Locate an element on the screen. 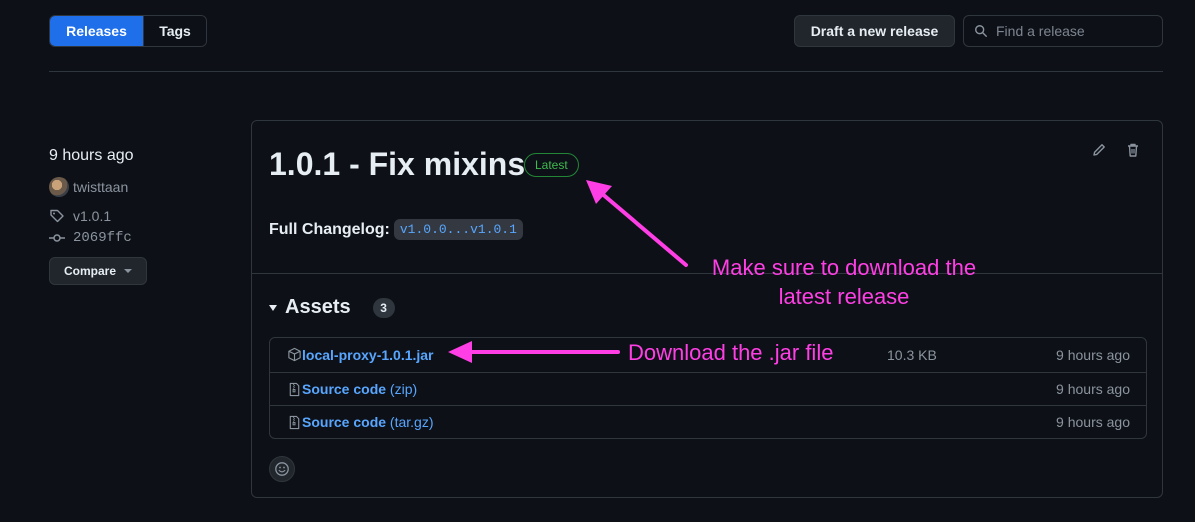 This screenshot has height=522, width=1195. asset-name: local-proxy-1.0.1.jar is located at coordinates (368, 355).